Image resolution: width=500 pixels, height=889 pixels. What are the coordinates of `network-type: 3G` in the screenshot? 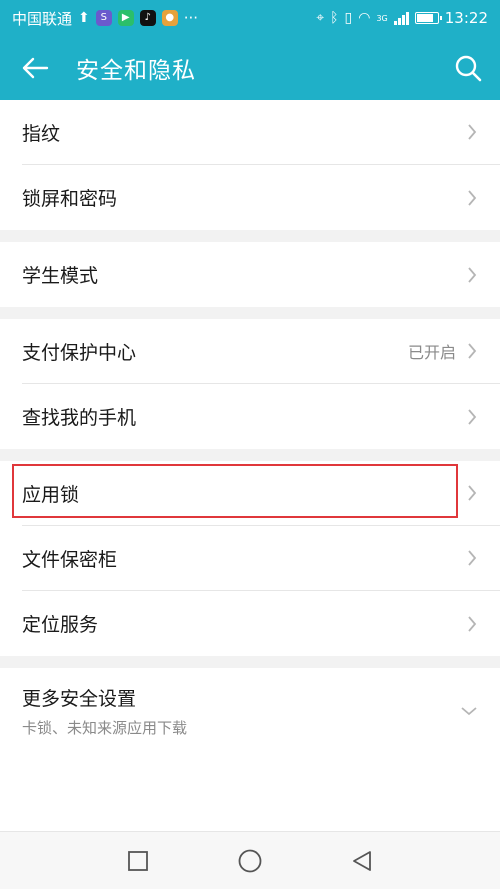 It's located at (382, 18).